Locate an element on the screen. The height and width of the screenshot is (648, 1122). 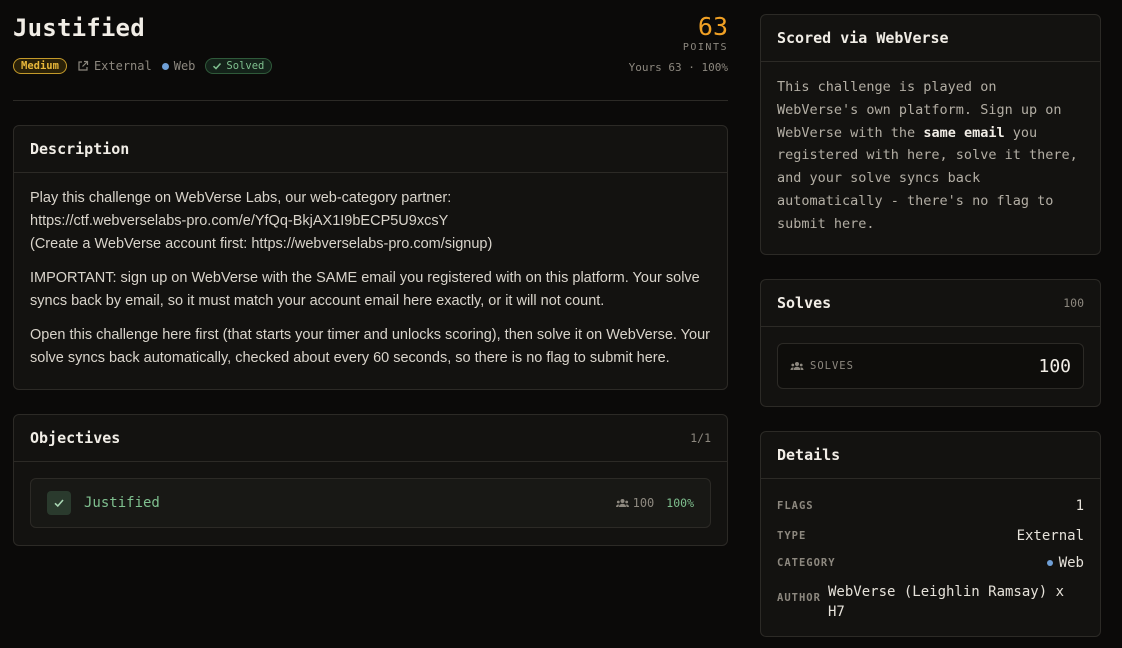
points-label: POINTS is located at coordinates (705, 47).